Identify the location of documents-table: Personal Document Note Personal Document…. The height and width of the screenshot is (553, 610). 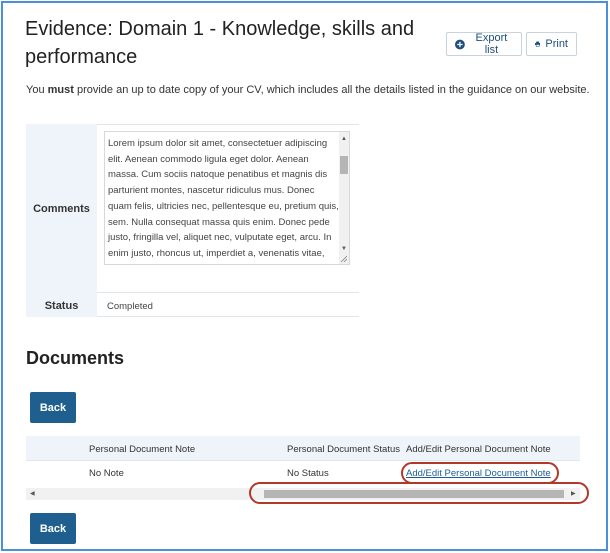
(303, 470).